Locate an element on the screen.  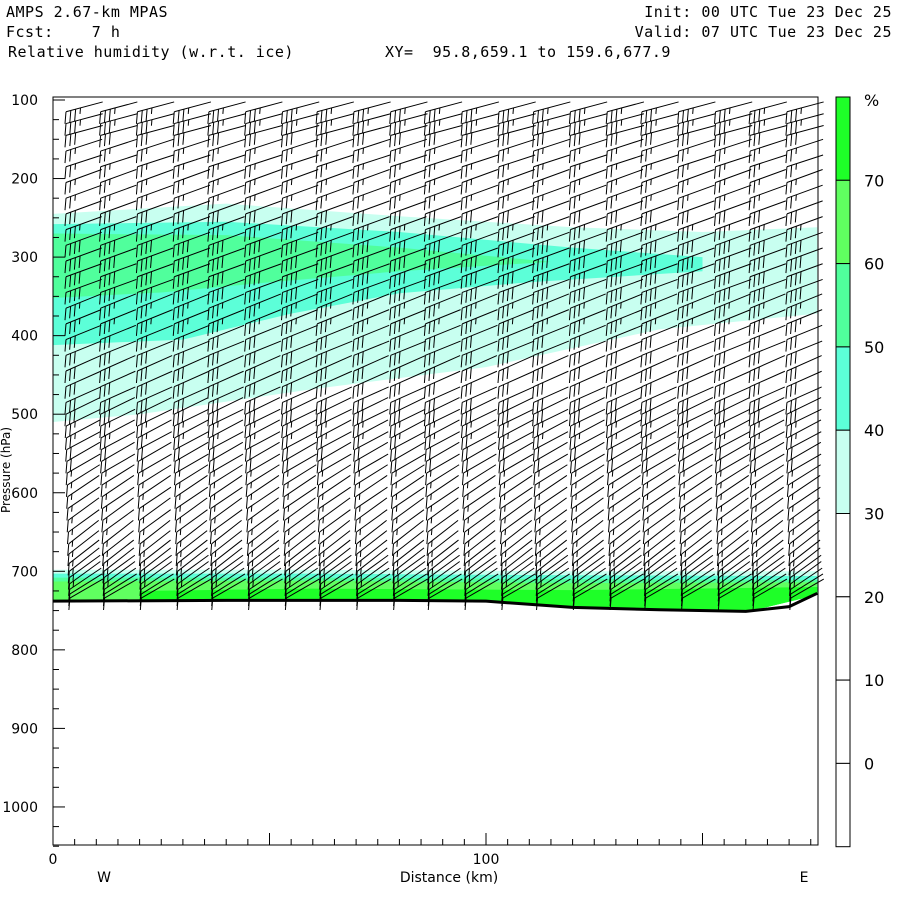
colorbar-unit: % is located at coordinates (871, 100).